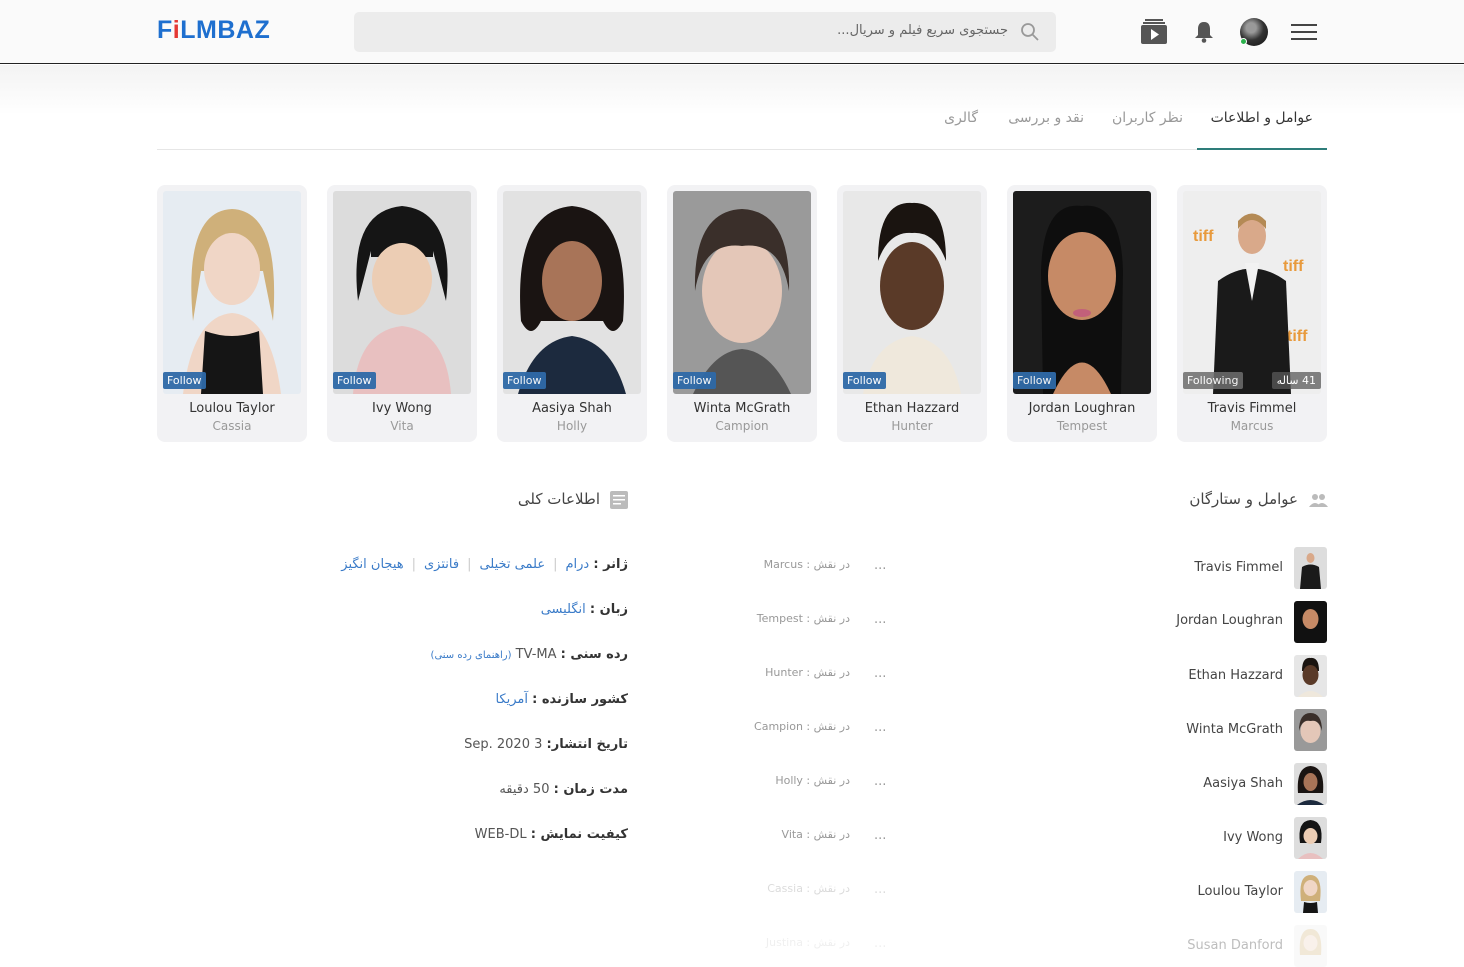 The image size is (1464, 967). Describe the element at coordinates (471, 655) in the screenshot. I see `rating-guide-link: (راهنمای رده سنی)` at that location.